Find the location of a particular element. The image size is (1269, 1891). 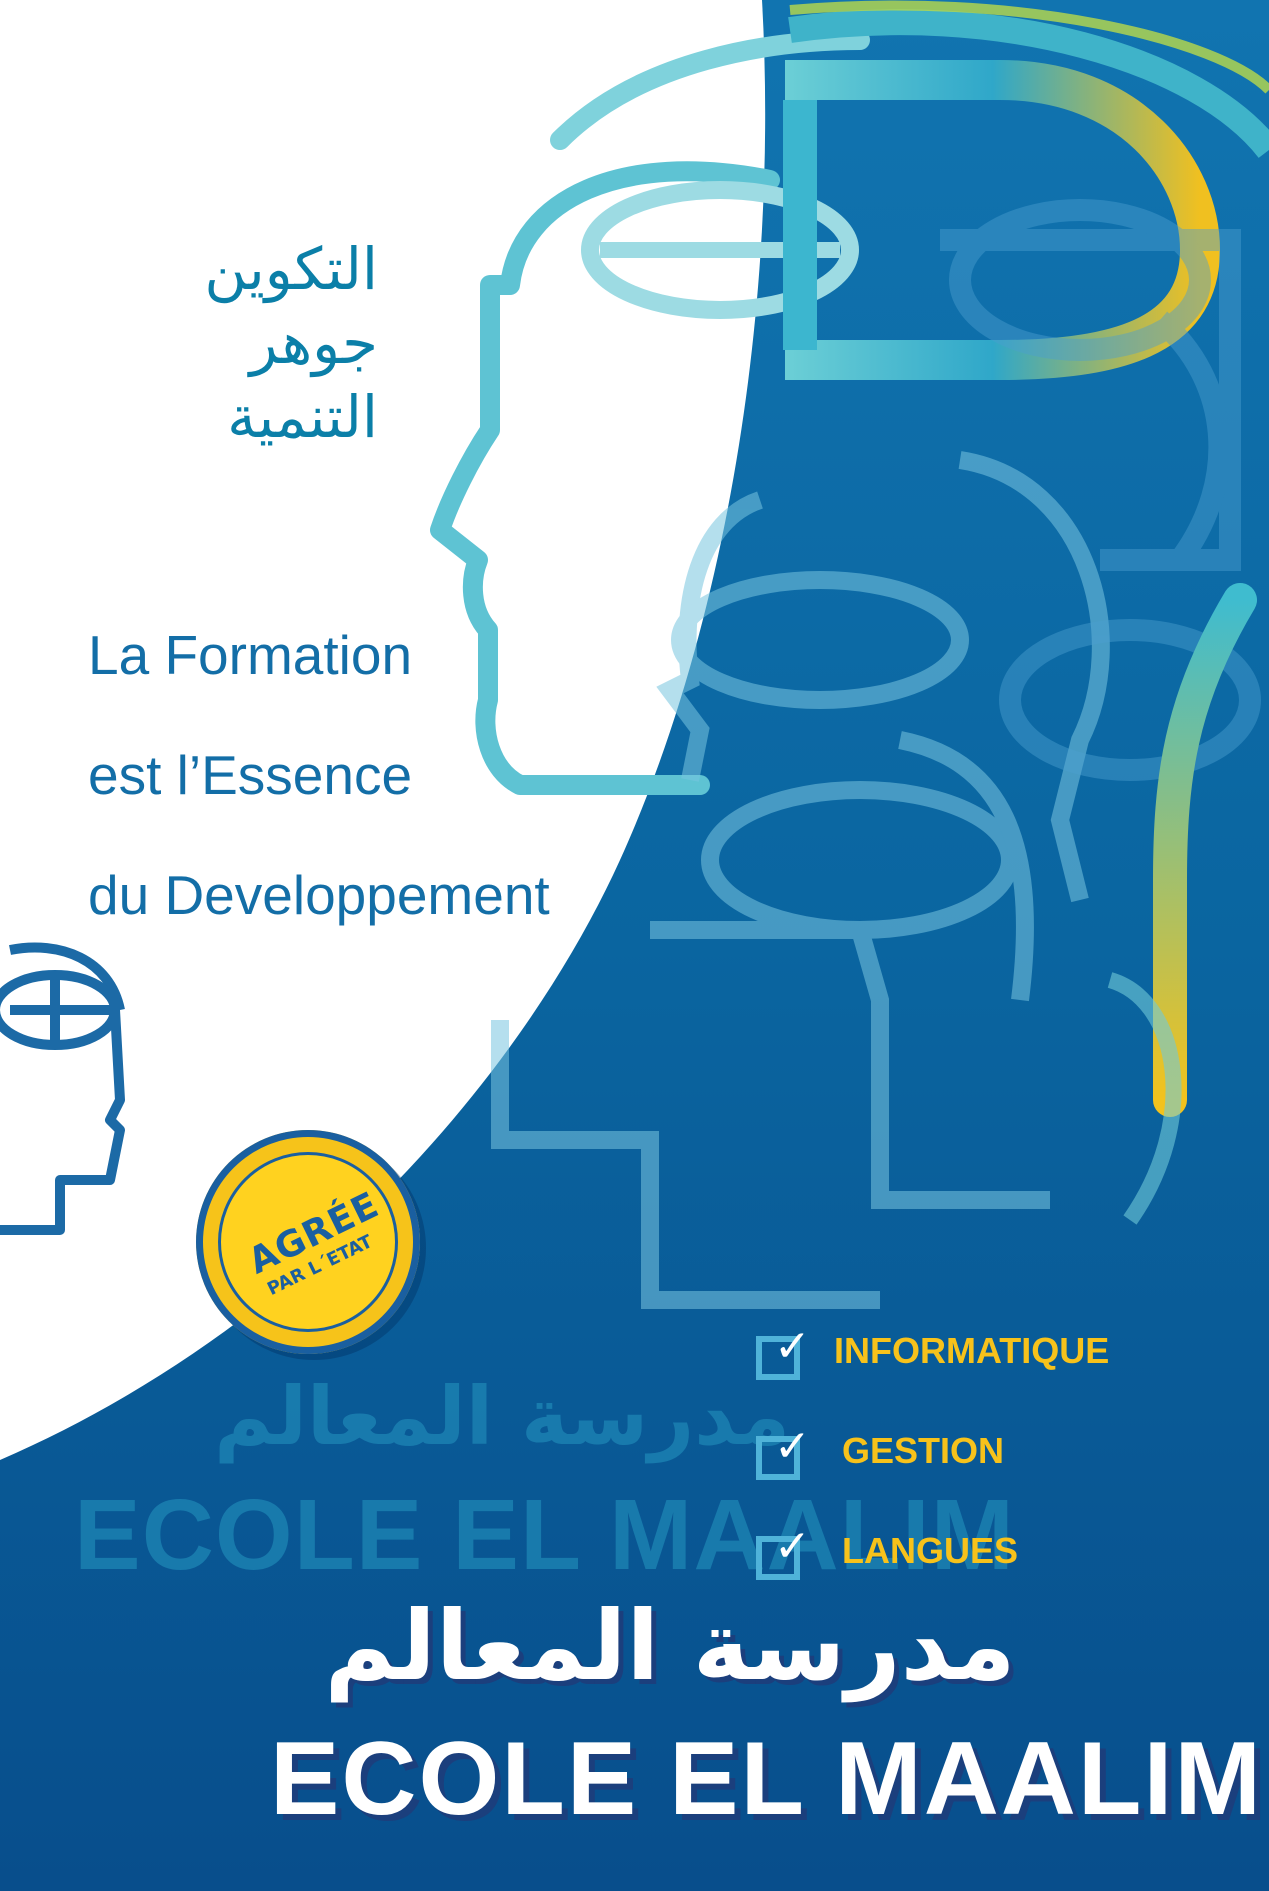

school-name-french: ECOLE EL MAALIM is located at coordinates (766, 1779).